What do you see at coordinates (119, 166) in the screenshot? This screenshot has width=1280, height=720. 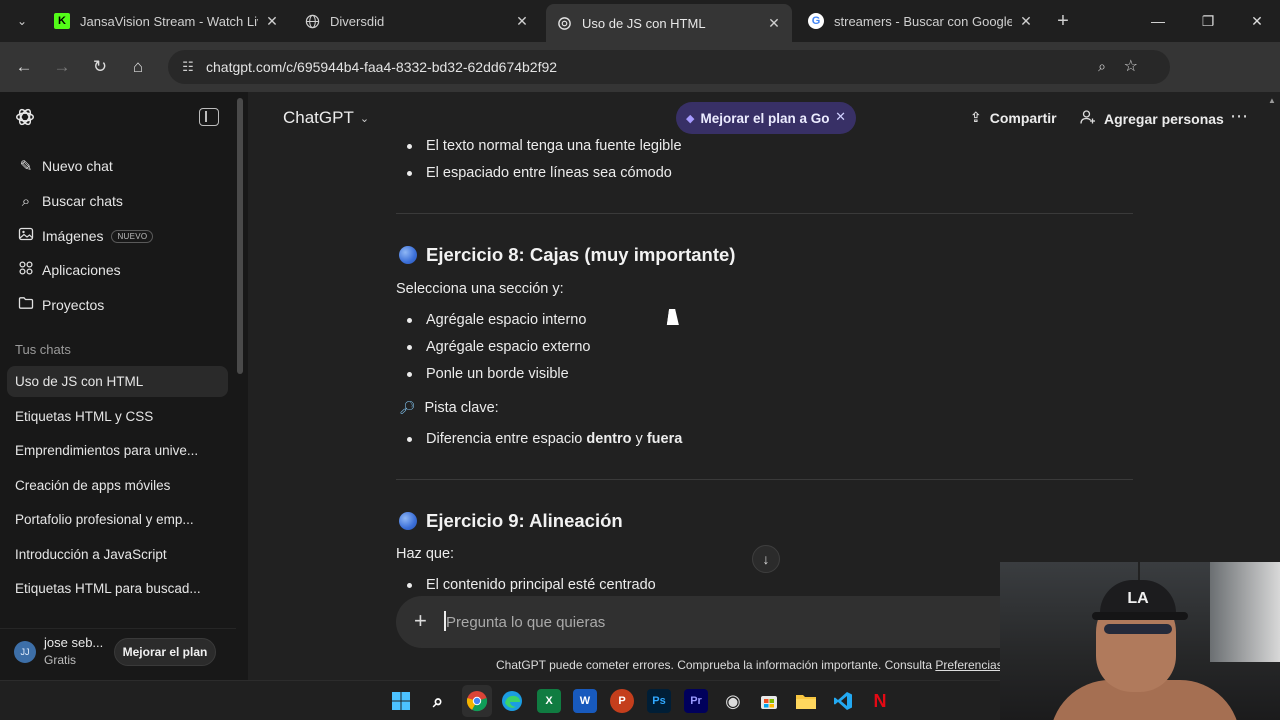 I see `sidebar-item-new-chat: ✎ Nuevo chat` at bounding box center [119, 166].